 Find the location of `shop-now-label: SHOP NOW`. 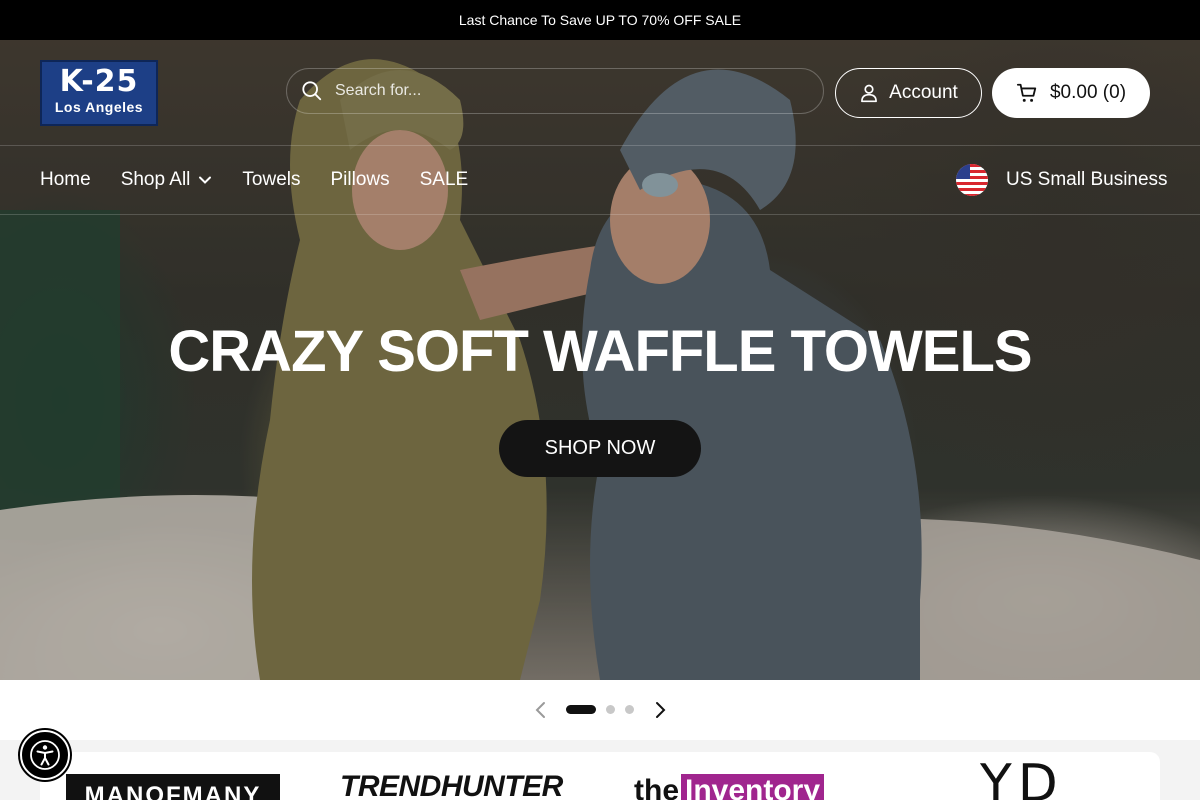

shop-now-label: SHOP NOW is located at coordinates (600, 448).